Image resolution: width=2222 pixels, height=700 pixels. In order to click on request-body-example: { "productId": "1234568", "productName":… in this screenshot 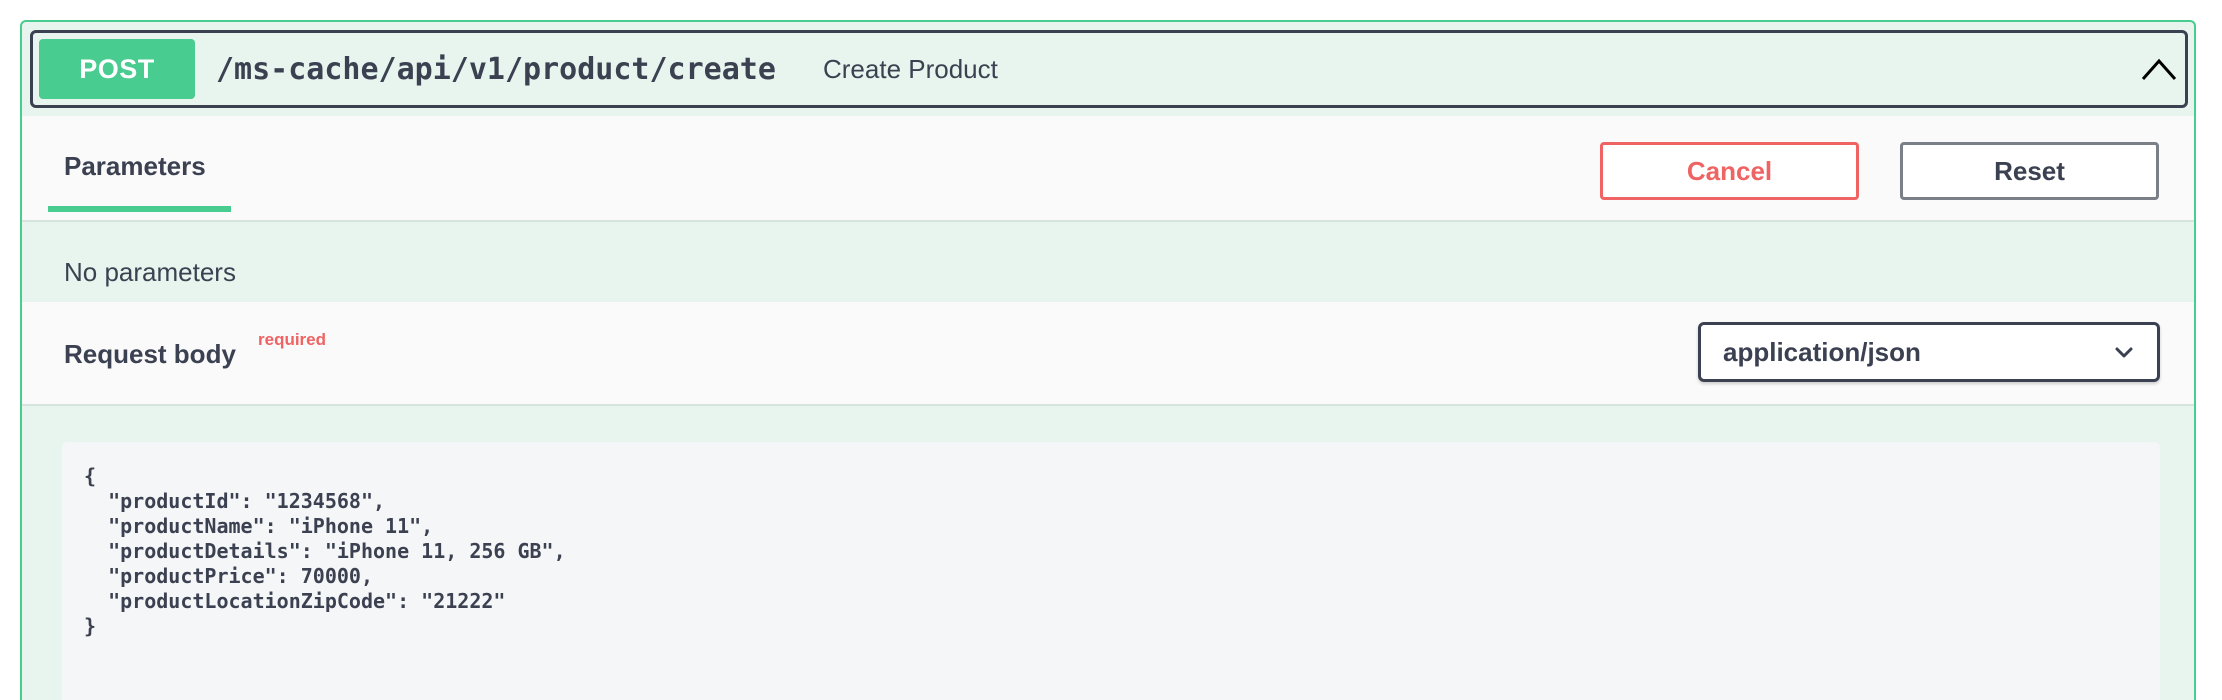, I will do `click(325, 551)`.